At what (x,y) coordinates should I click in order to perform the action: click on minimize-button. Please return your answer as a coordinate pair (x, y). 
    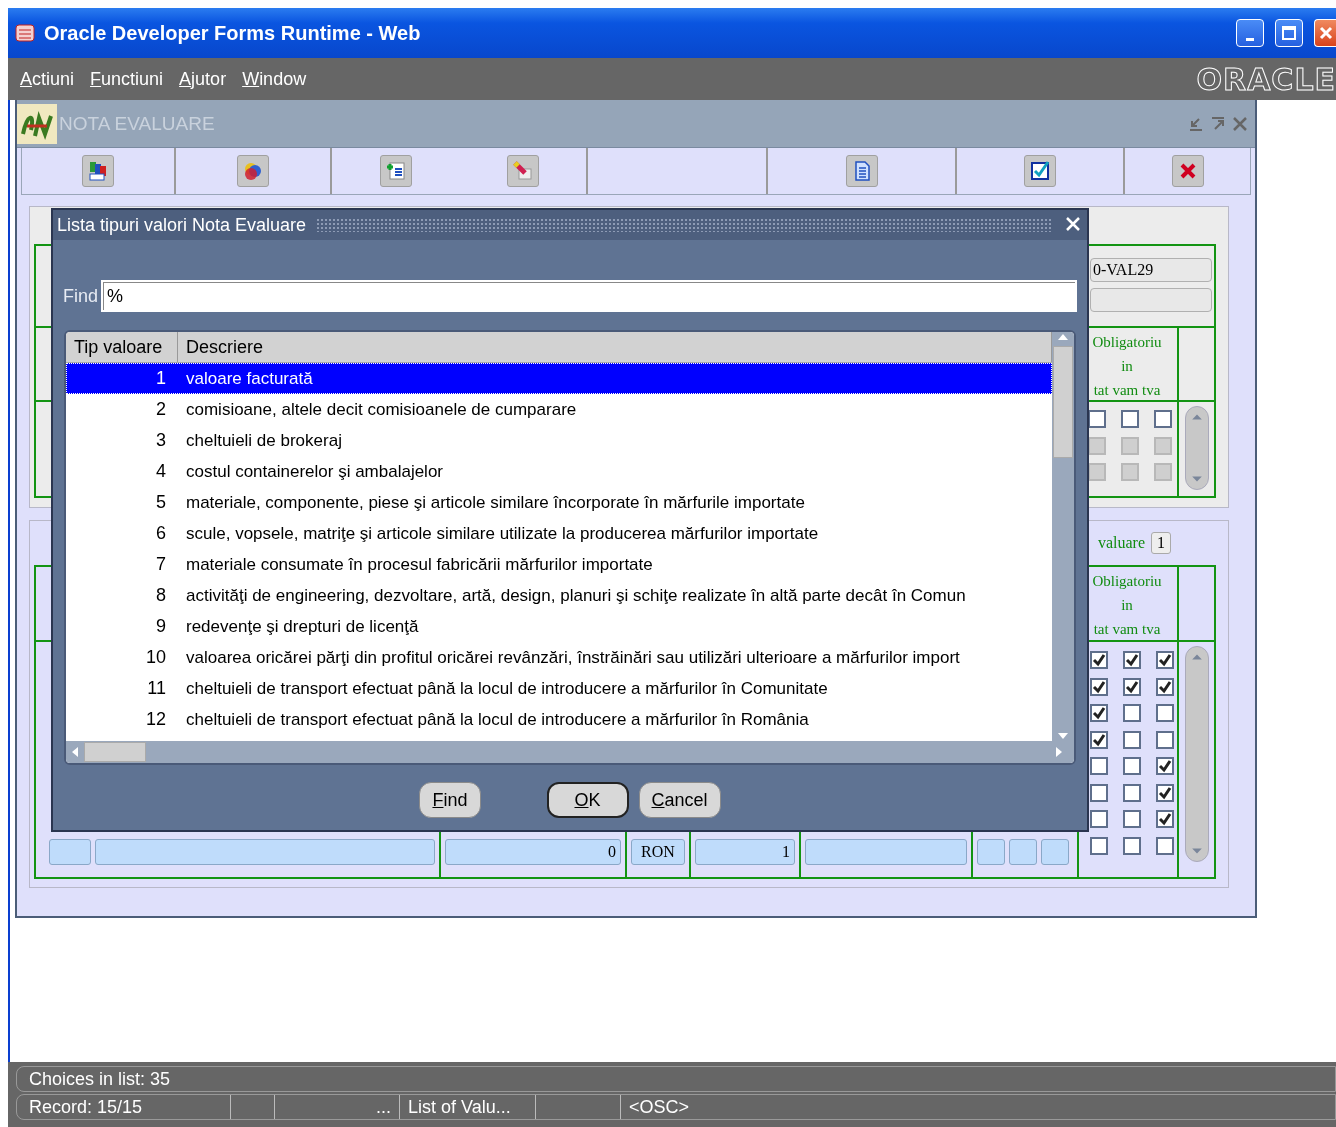
    Looking at the image, I should click on (1250, 33).